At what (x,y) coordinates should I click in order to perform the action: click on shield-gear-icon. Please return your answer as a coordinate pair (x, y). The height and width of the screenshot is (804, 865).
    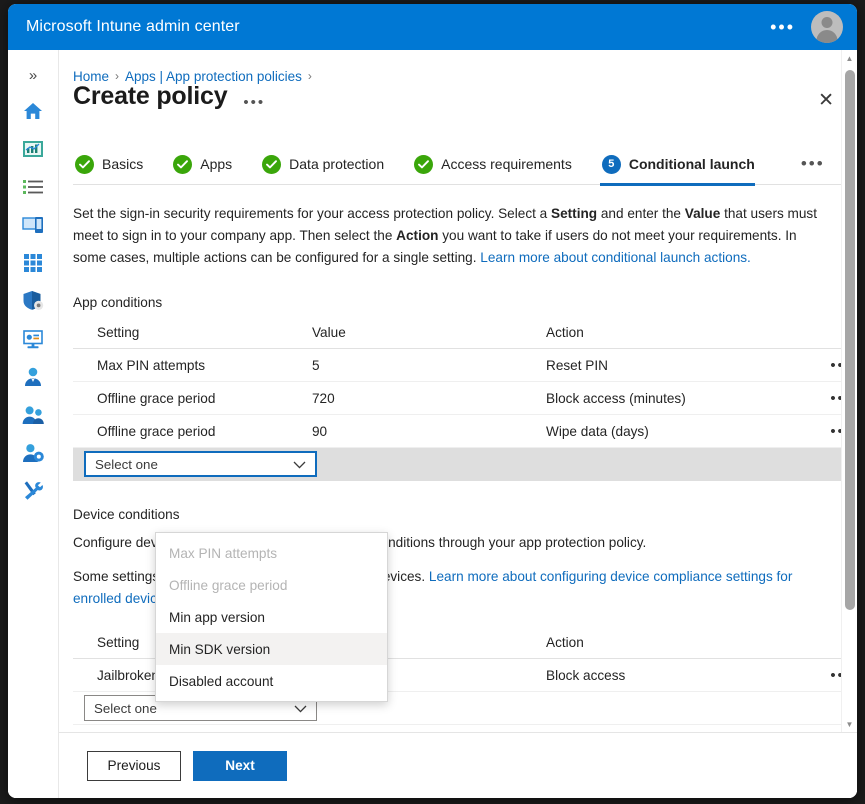
    Looking at the image, I should click on (33, 303).